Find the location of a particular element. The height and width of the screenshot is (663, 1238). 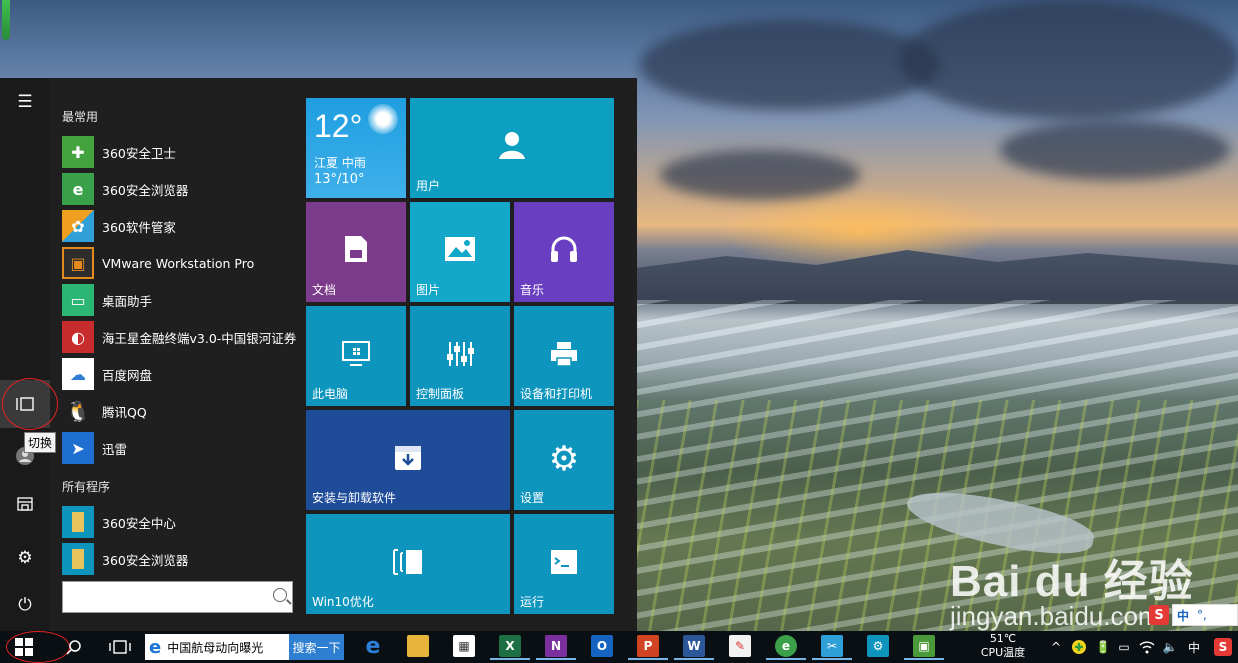

install-box-icon is located at coordinates (408, 458).